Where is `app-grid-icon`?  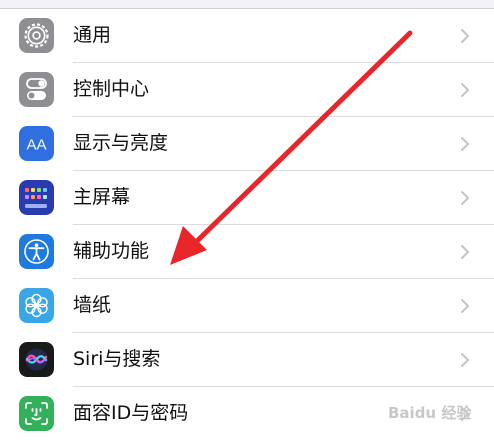 app-grid-icon is located at coordinates (36, 197).